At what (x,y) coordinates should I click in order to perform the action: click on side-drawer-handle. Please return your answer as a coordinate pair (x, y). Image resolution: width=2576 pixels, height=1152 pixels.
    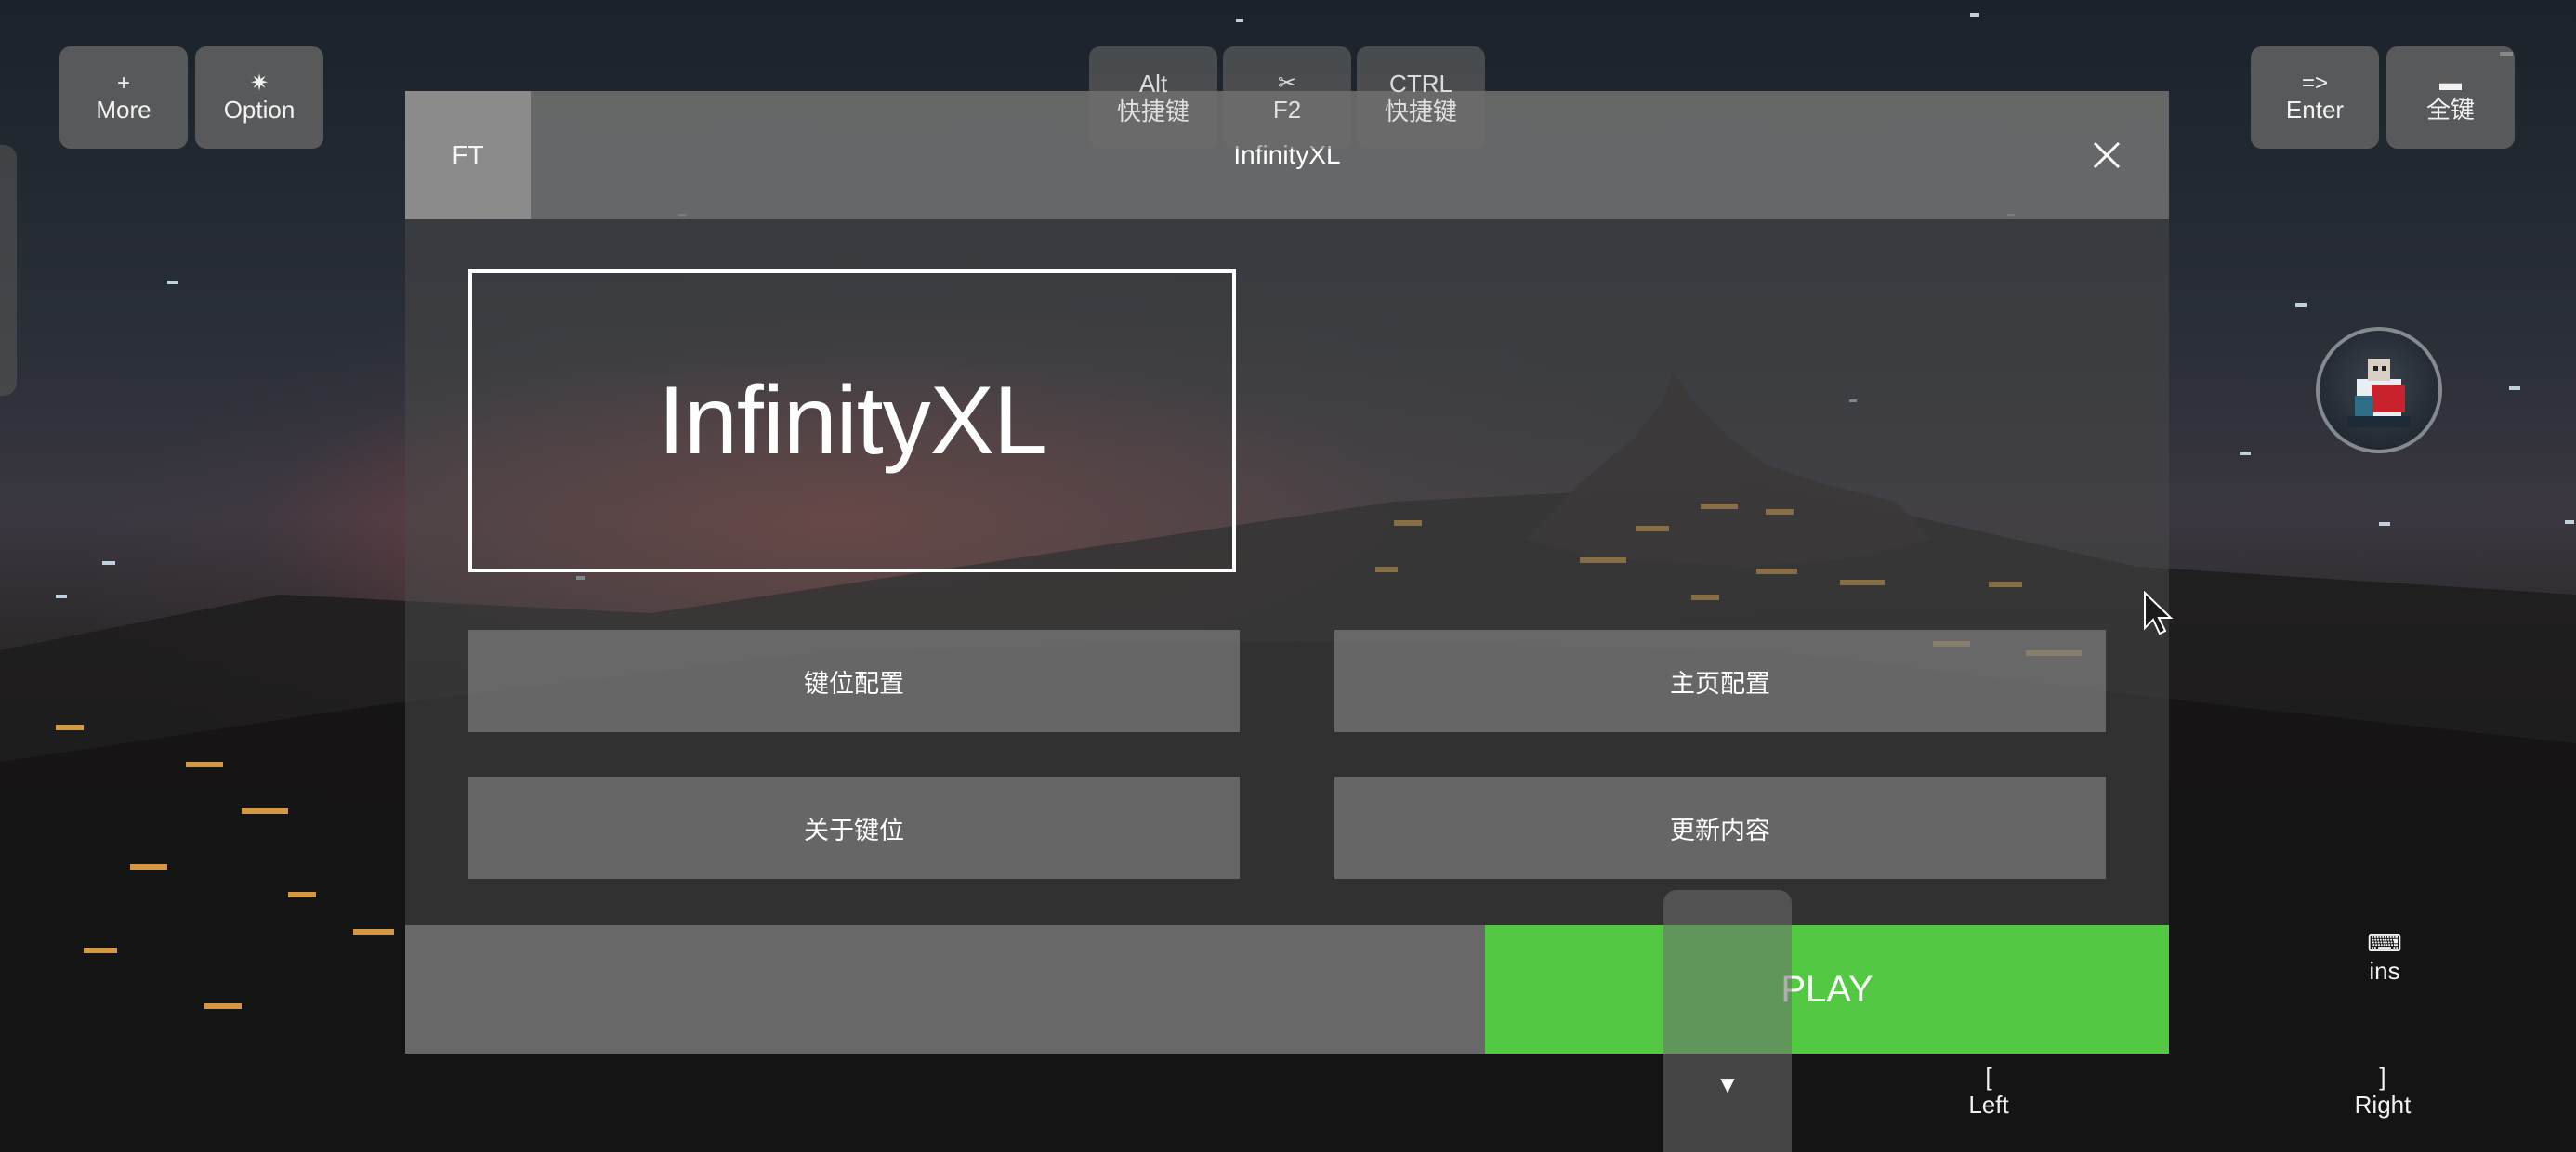
    Looking at the image, I should click on (8, 270).